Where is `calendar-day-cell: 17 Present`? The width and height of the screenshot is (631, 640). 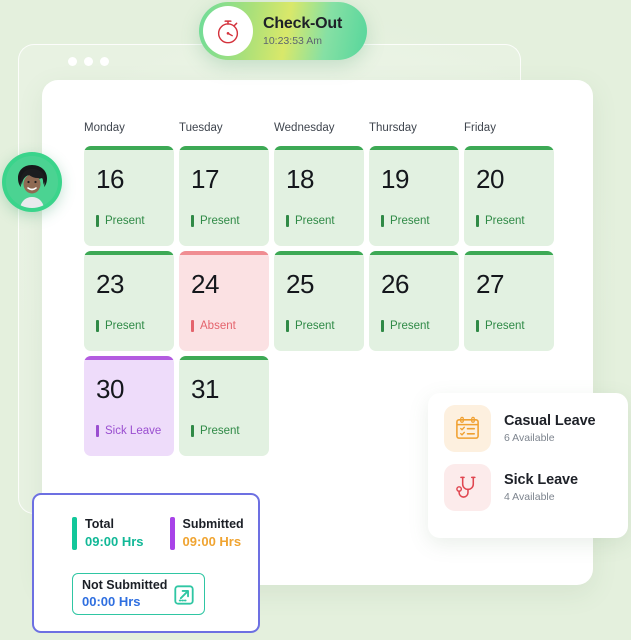
calendar-day-cell: 17 Present is located at coordinates (224, 196).